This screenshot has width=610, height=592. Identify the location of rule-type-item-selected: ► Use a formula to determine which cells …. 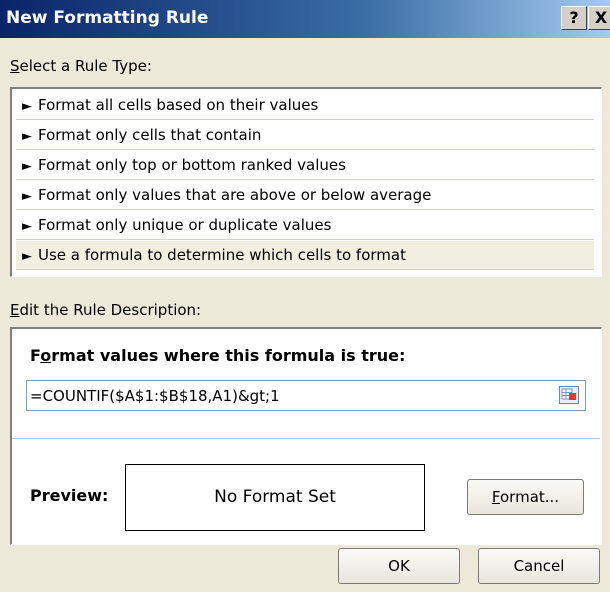
(305, 255).